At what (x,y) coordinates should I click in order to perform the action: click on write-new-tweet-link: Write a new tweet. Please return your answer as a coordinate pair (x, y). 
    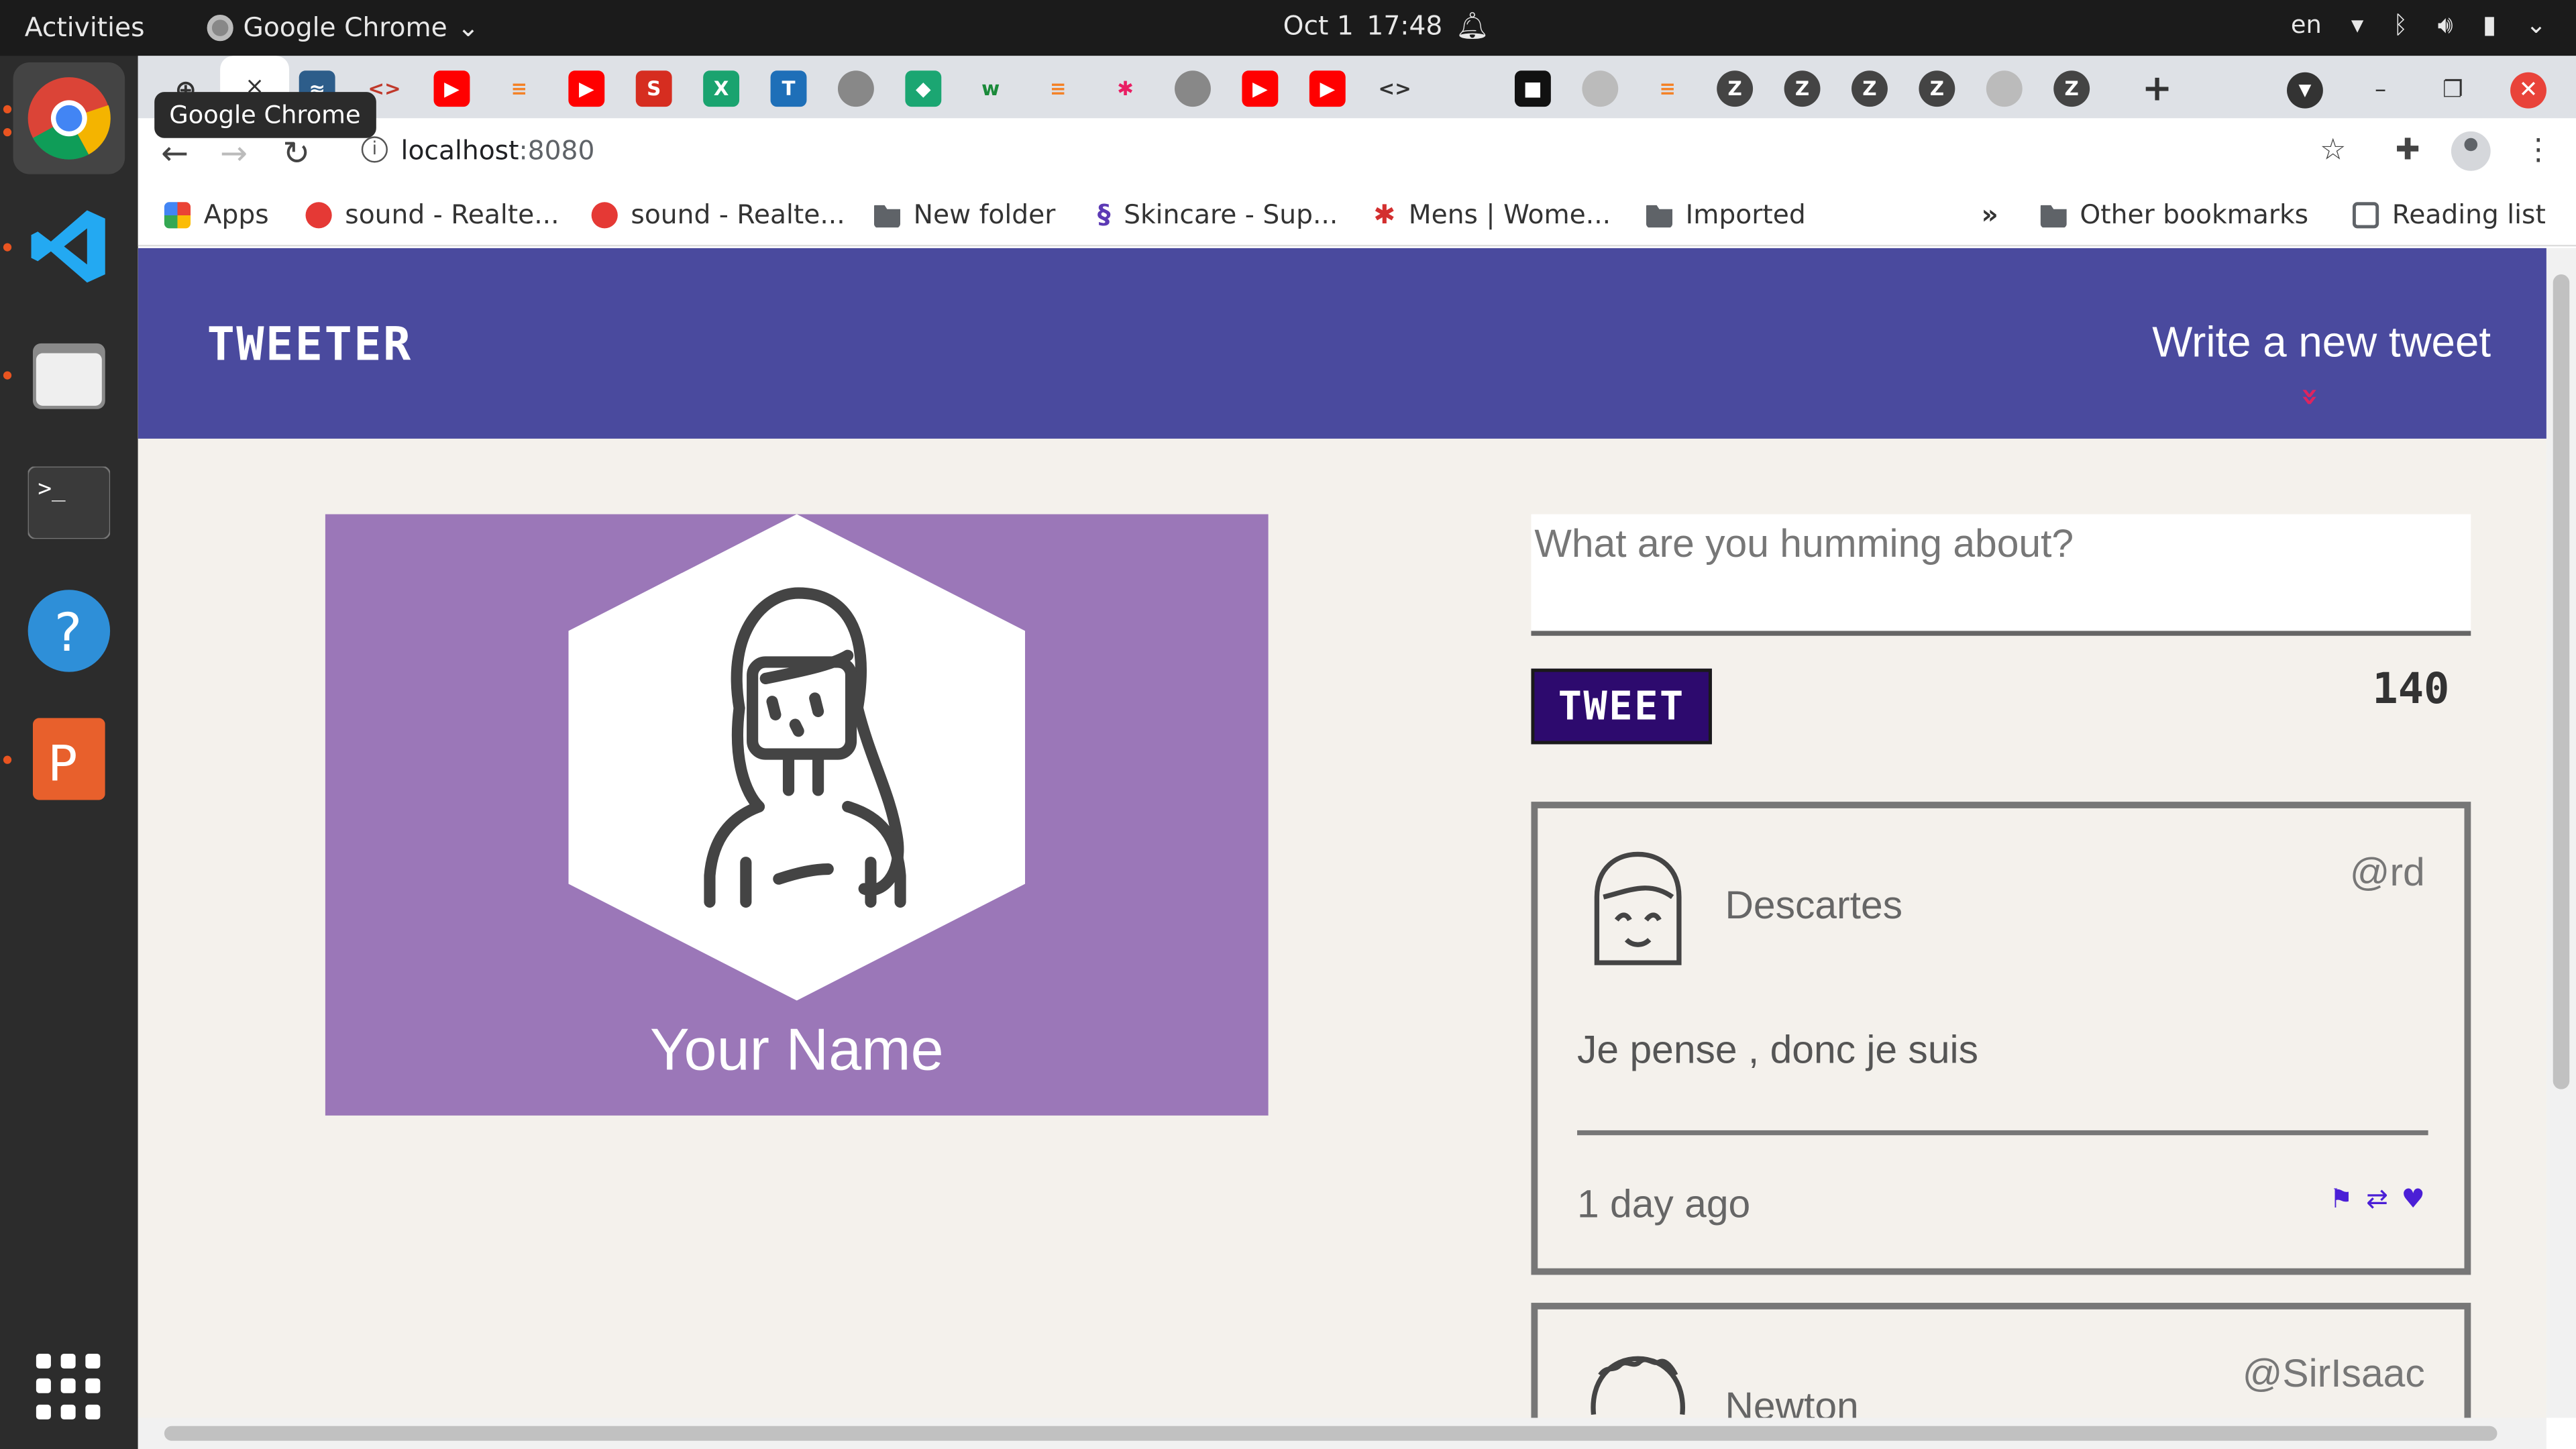
    Looking at the image, I should click on (2321, 342).